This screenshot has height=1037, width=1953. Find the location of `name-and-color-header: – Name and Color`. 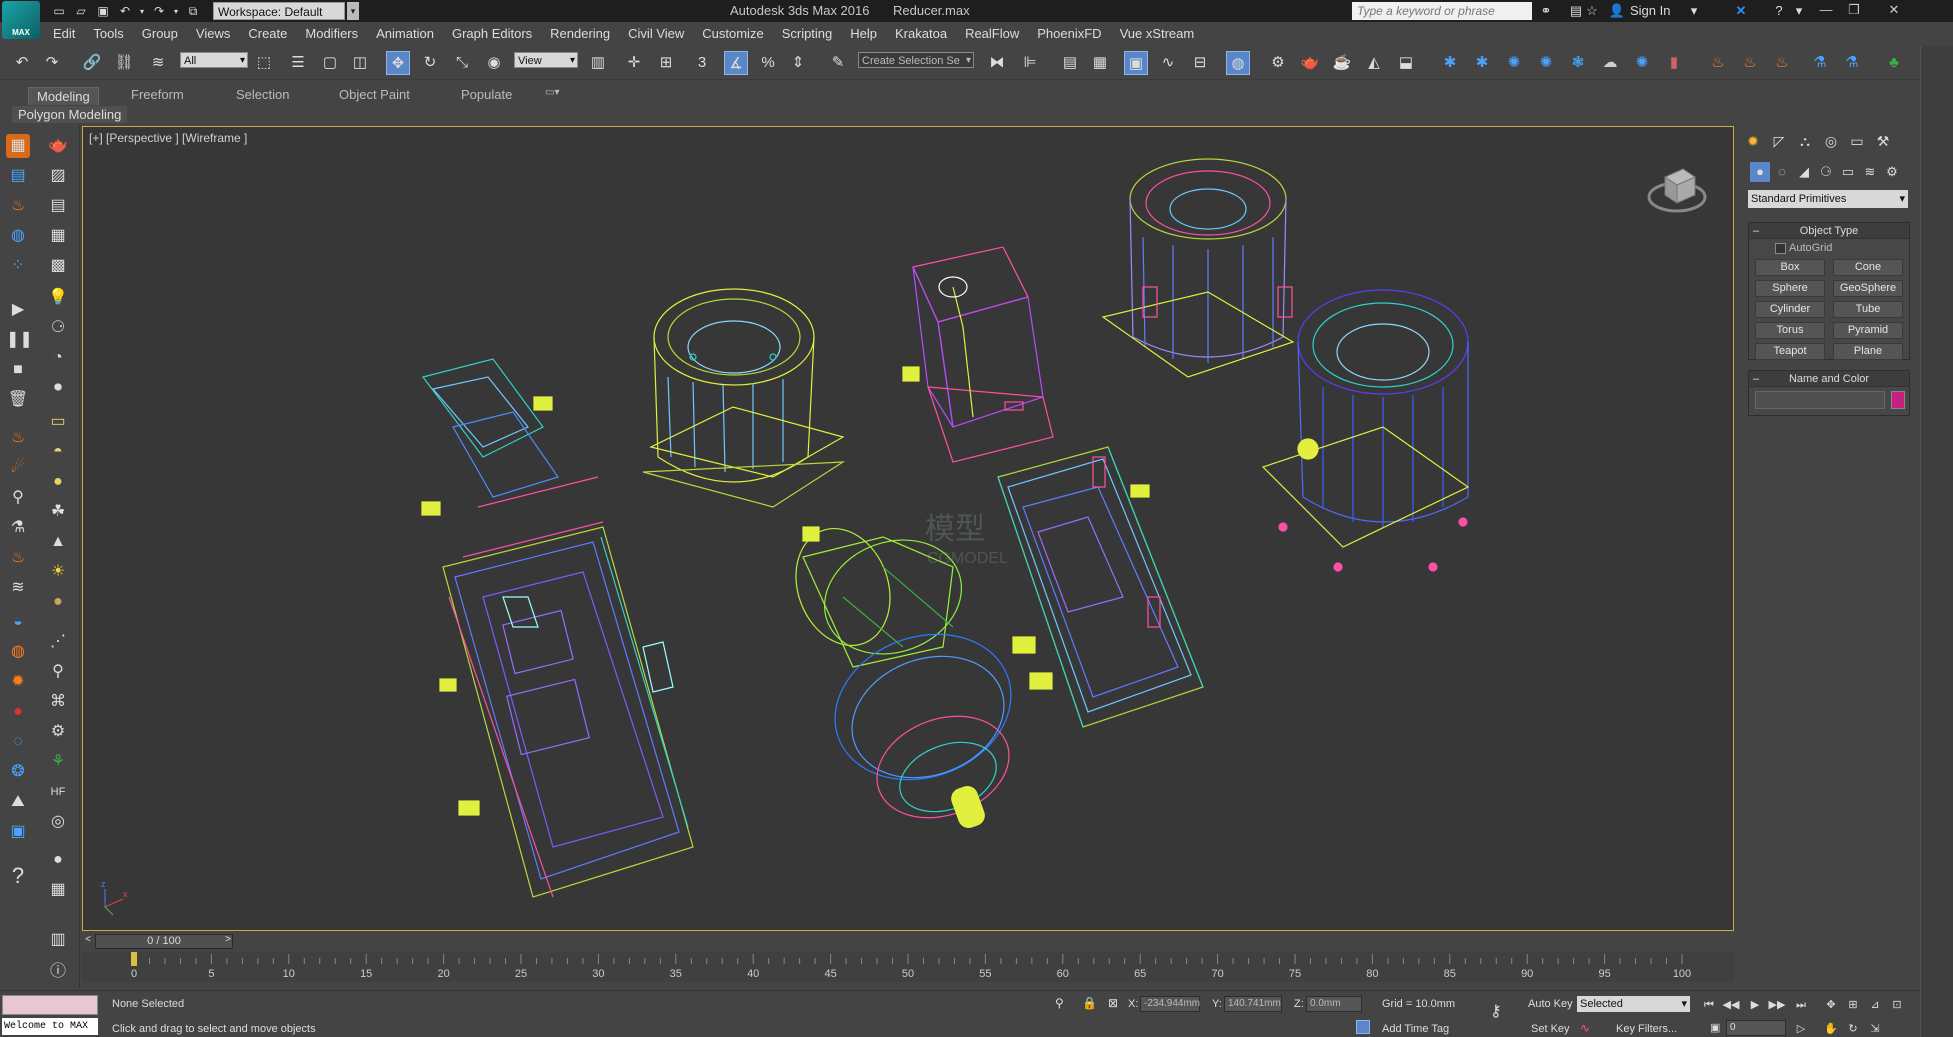

name-and-color-header: – Name and Color is located at coordinates (1829, 379).